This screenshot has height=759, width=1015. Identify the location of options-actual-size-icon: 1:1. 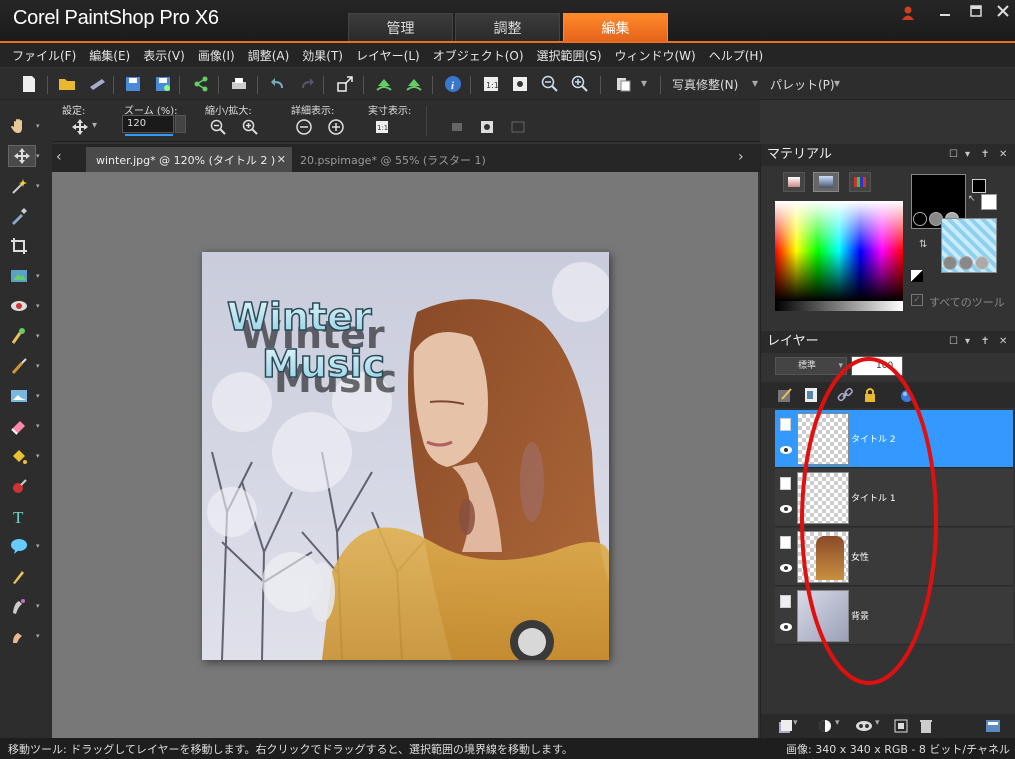
(382, 127).